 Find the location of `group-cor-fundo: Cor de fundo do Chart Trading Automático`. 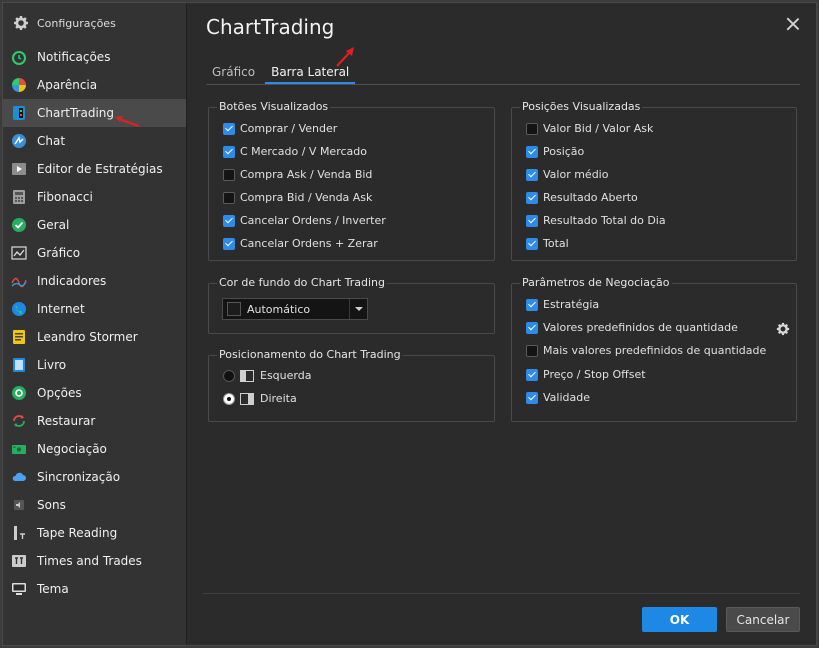

group-cor-fundo: Cor de fundo do Chart Trading Automático is located at coordinates (351, 305).